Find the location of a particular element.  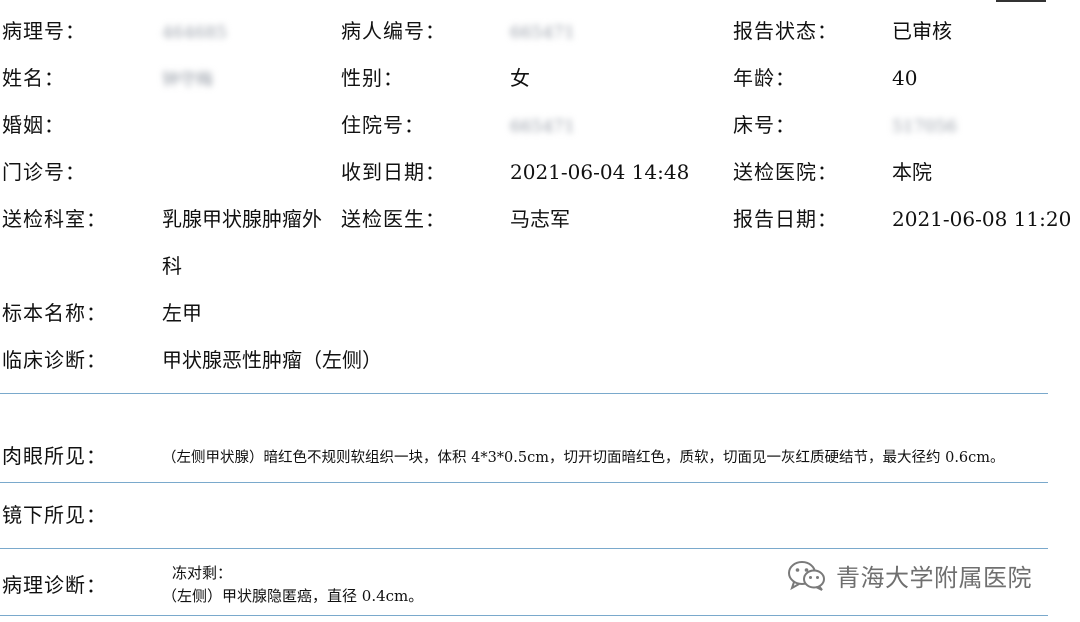

gross-label: 肉眼所见： is located at coordinates (54, 456).